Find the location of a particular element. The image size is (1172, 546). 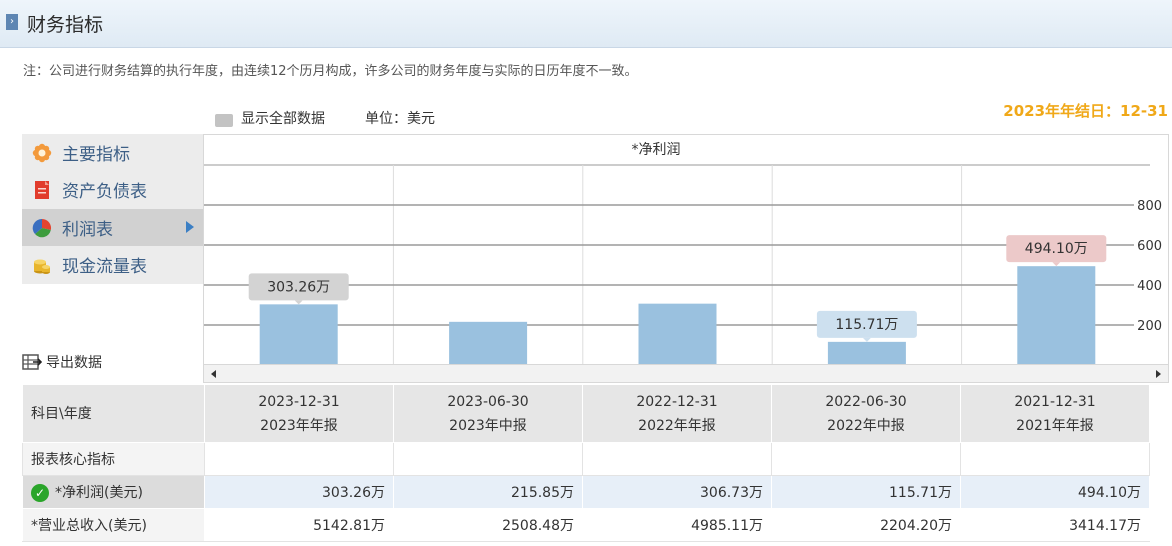

page-title: 财务指标 is located at coordinates (65, 25).